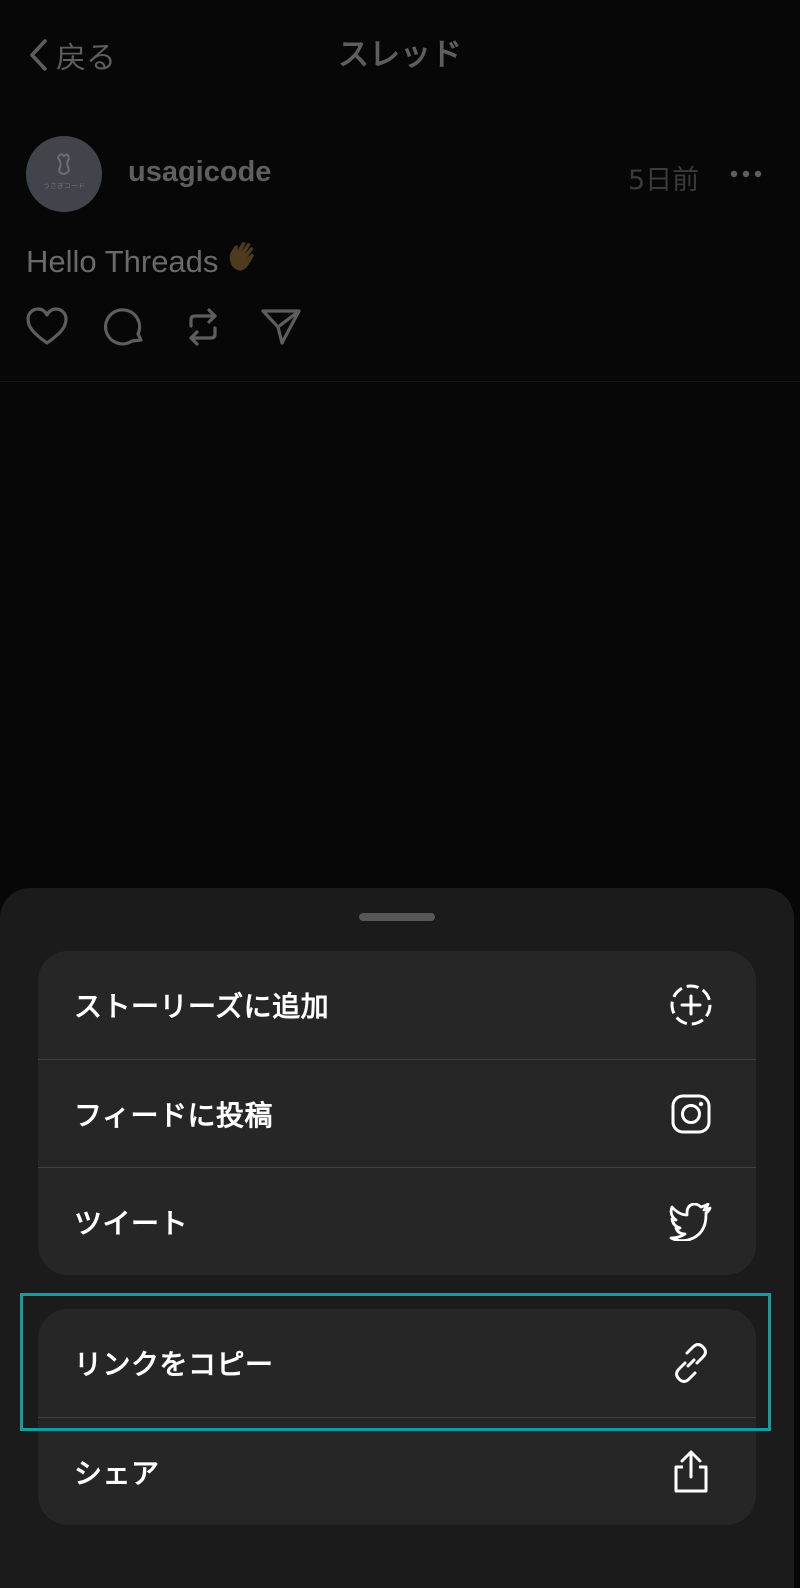  Describe the element at coordinates (400, 55) in the screenshot. I see `page-title: スレッド` at that location.